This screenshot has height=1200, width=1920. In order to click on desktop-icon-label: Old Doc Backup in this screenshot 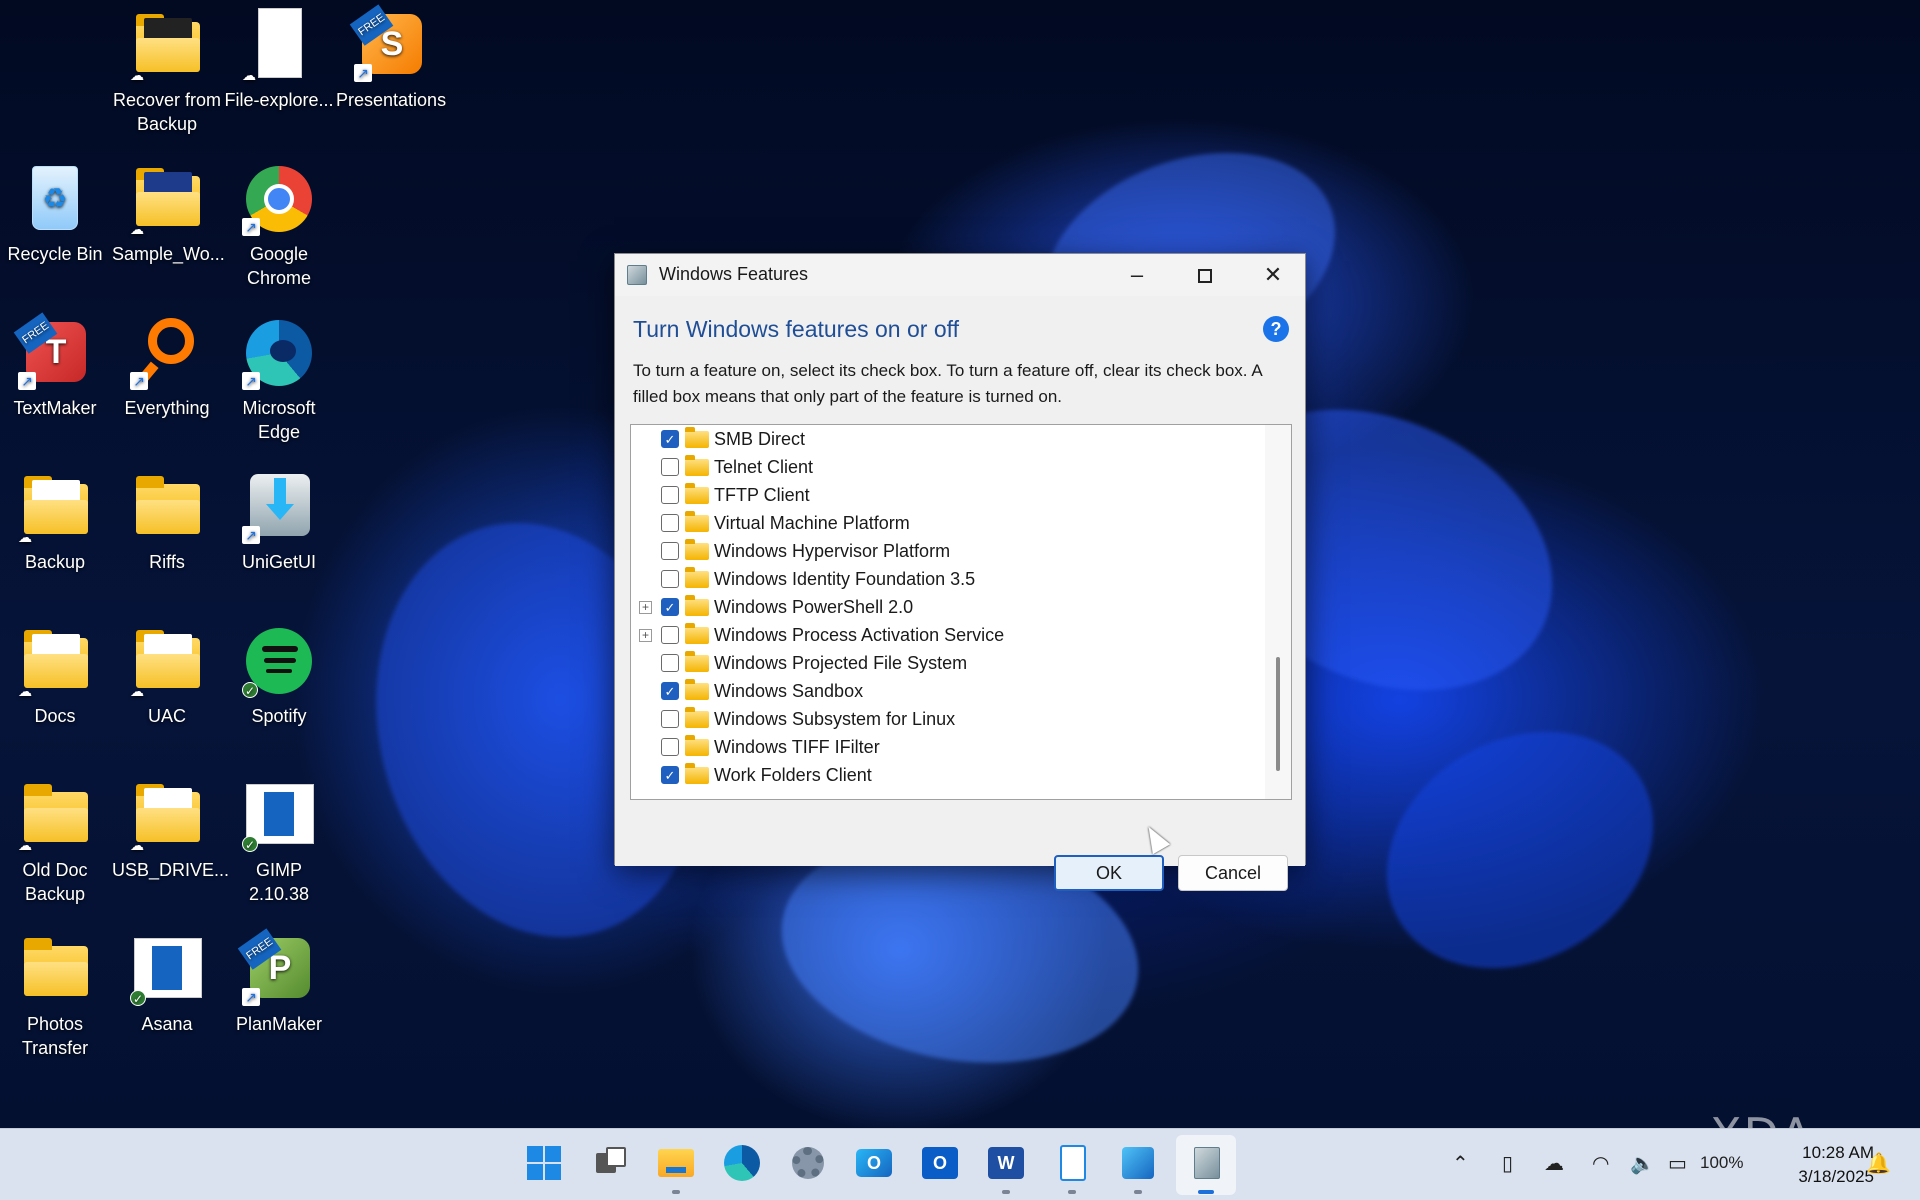, I will do `click(55, 882)`.